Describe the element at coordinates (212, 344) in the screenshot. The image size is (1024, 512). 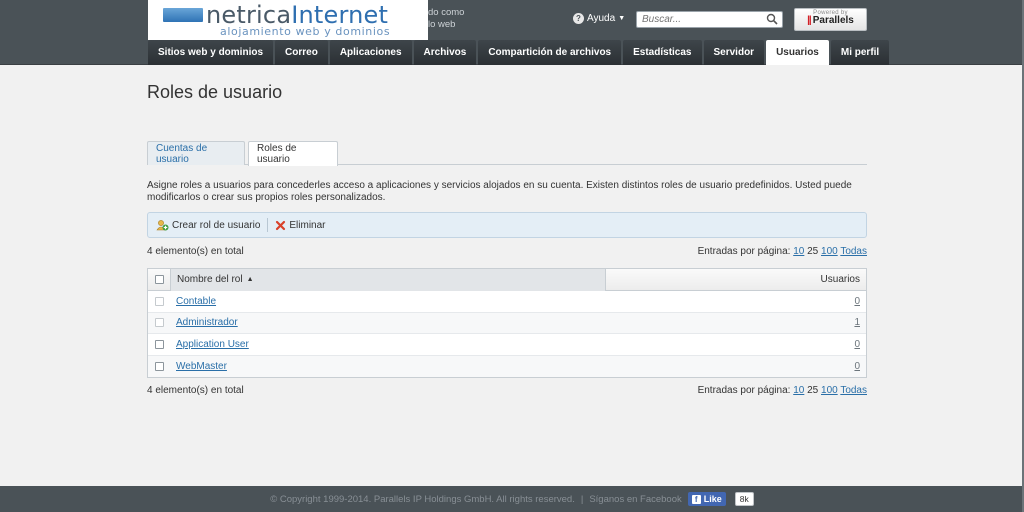
I see `role-name-link: Application User` at that location.